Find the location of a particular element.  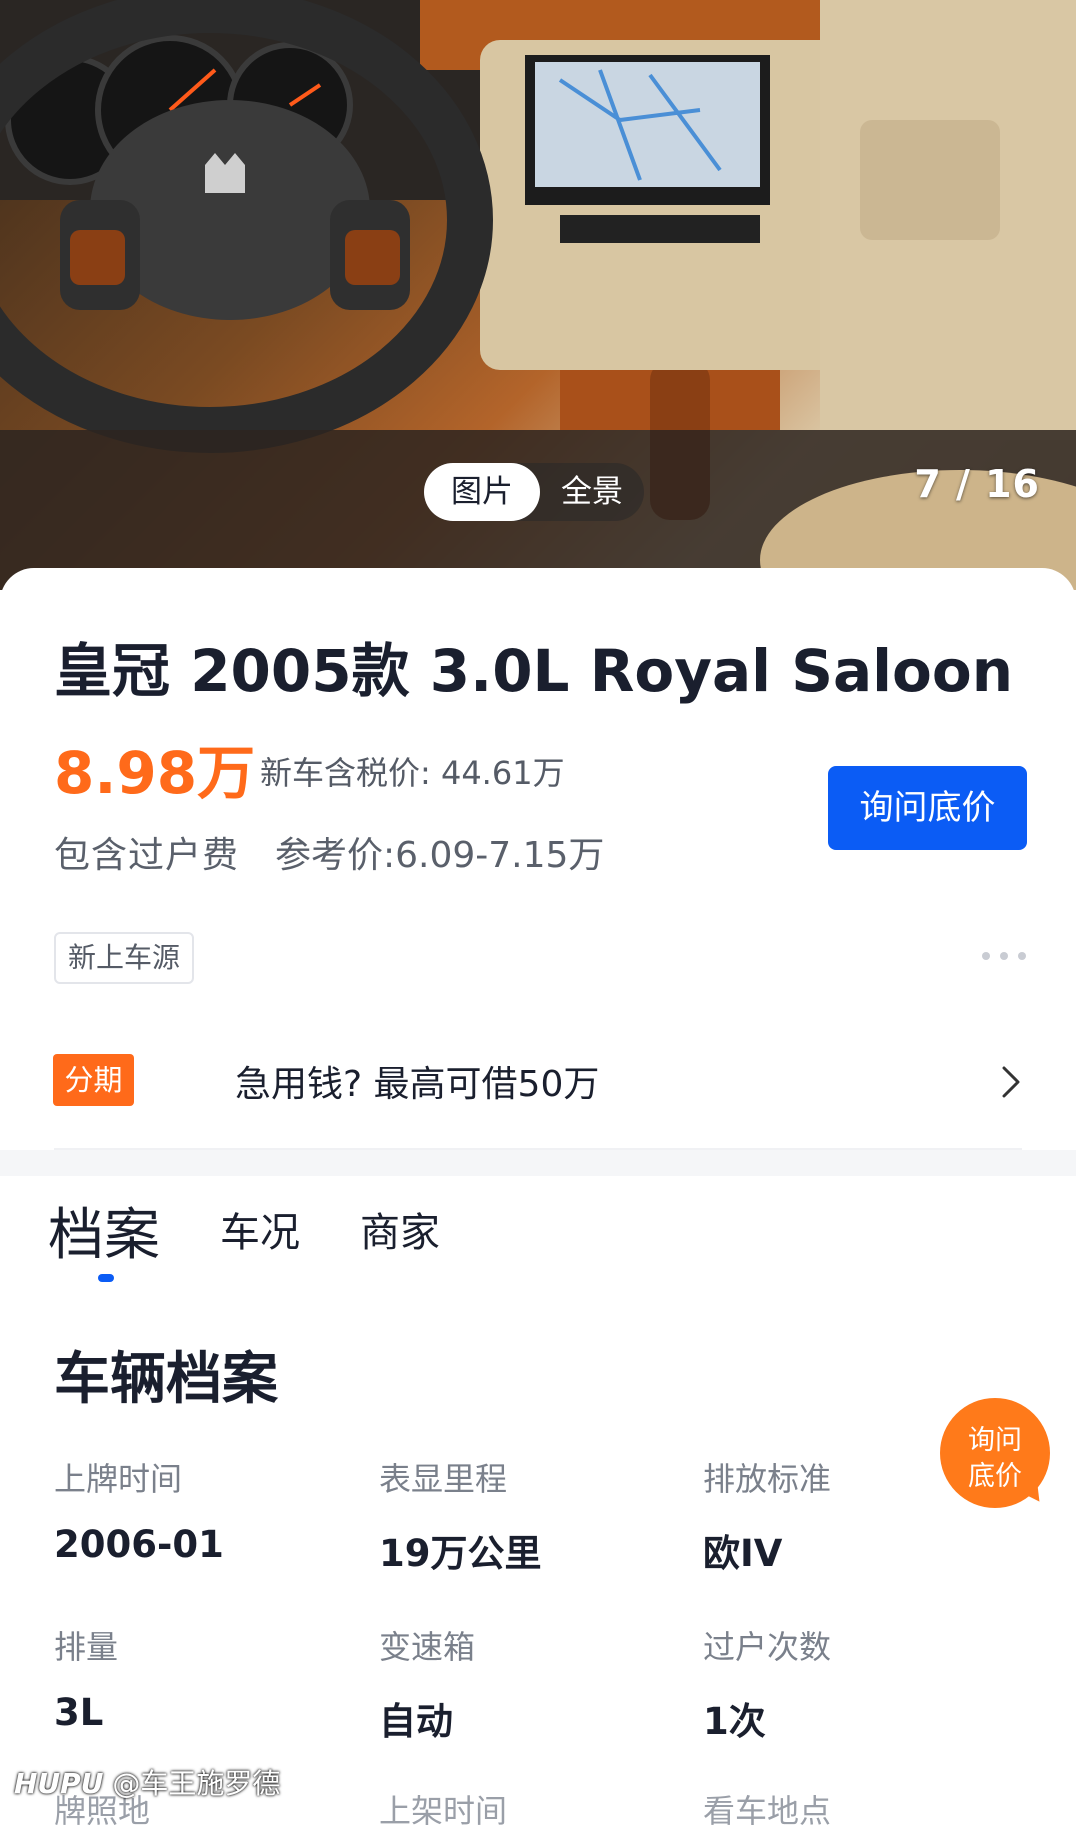

fee-note: 包含过户费 is located at coordinates (147, 855).